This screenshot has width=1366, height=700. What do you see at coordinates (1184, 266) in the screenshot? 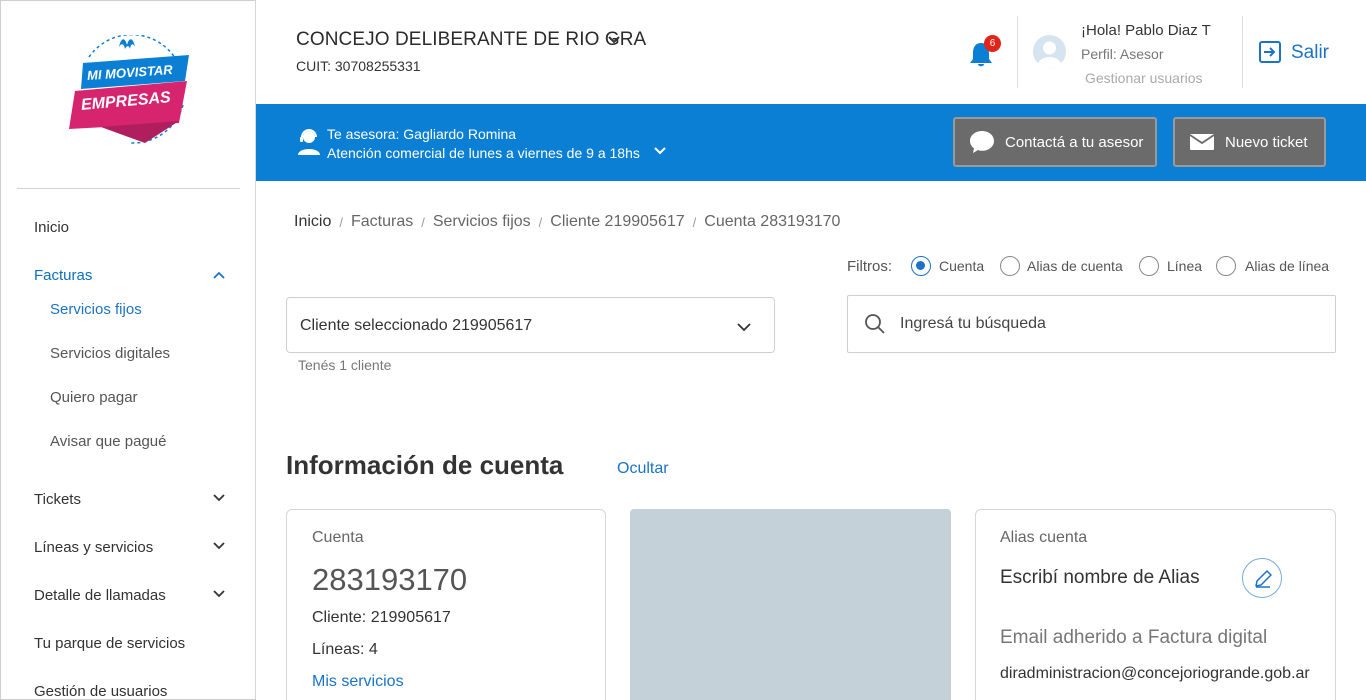
I see `filter-label-linea: Línea` at bounding box center [1184, 266].